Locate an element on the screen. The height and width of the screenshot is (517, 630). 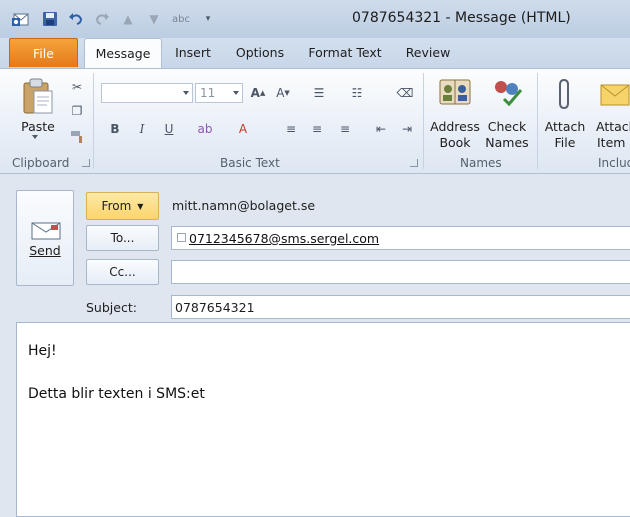
tab-file: File is located at coordinates (43, 52).